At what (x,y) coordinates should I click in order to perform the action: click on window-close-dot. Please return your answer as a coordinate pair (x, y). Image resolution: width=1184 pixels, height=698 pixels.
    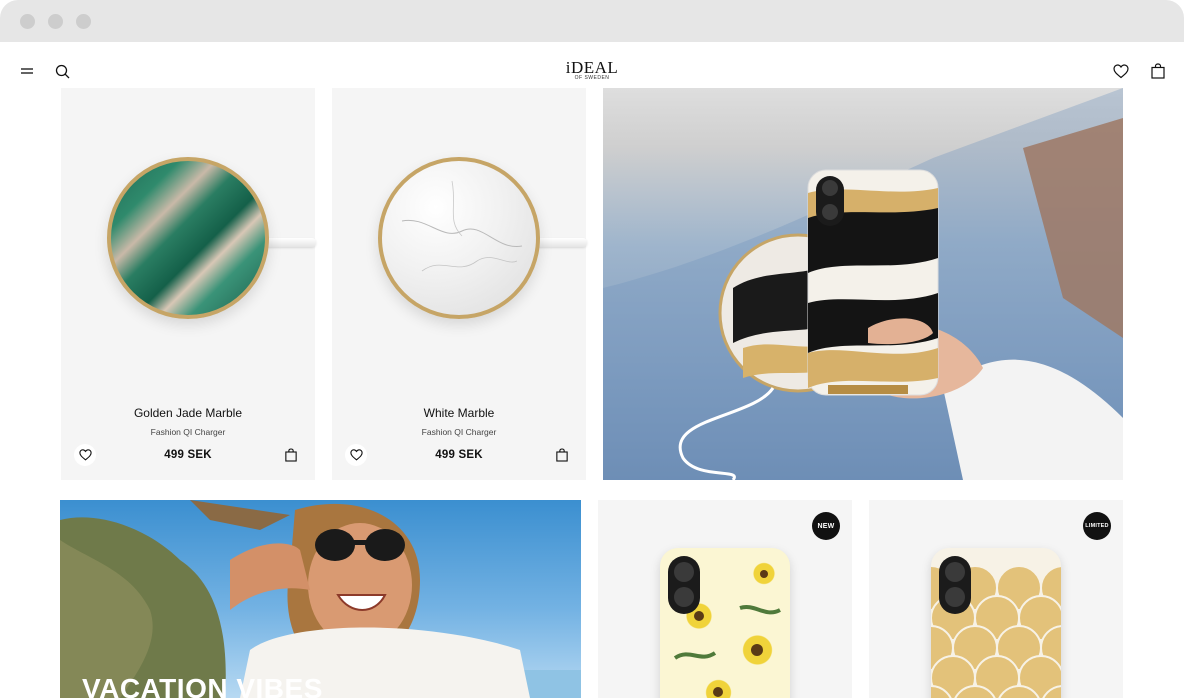
    Looking at the image, I should click on (27, 21).